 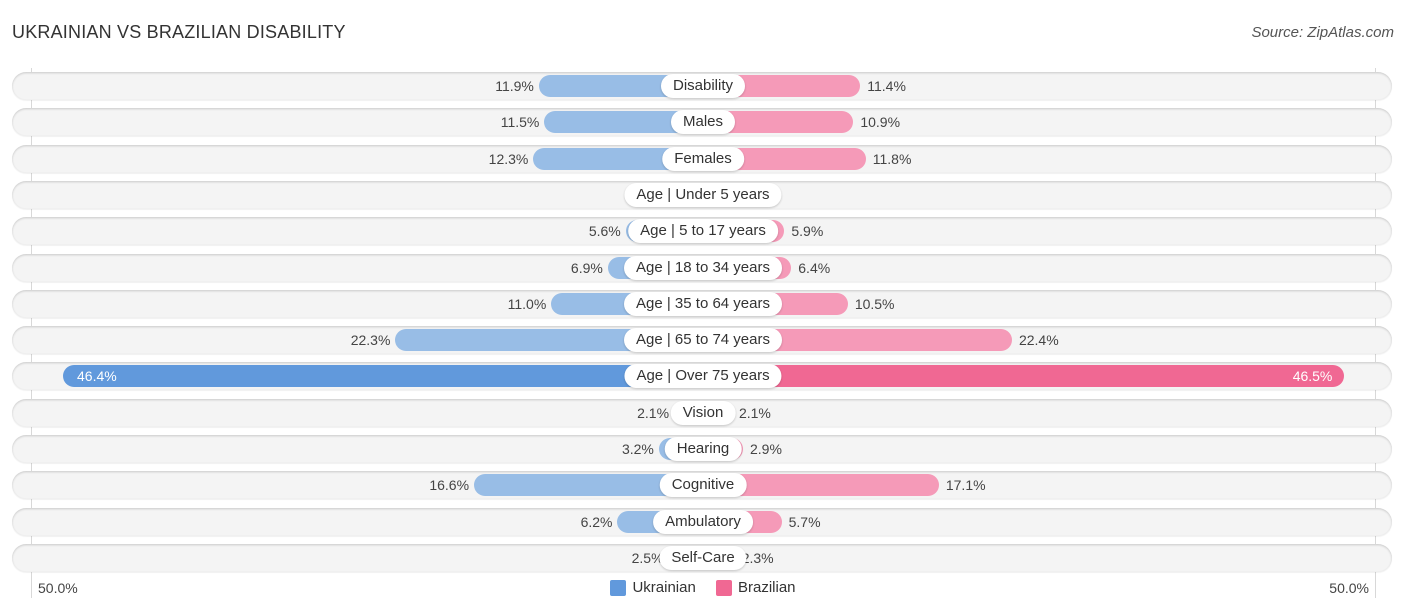 What do you see at coordinates (449, 485) in the screenshot?
I see `value-label-ukrainian: 16.6%` at bounding box center [449, 485].